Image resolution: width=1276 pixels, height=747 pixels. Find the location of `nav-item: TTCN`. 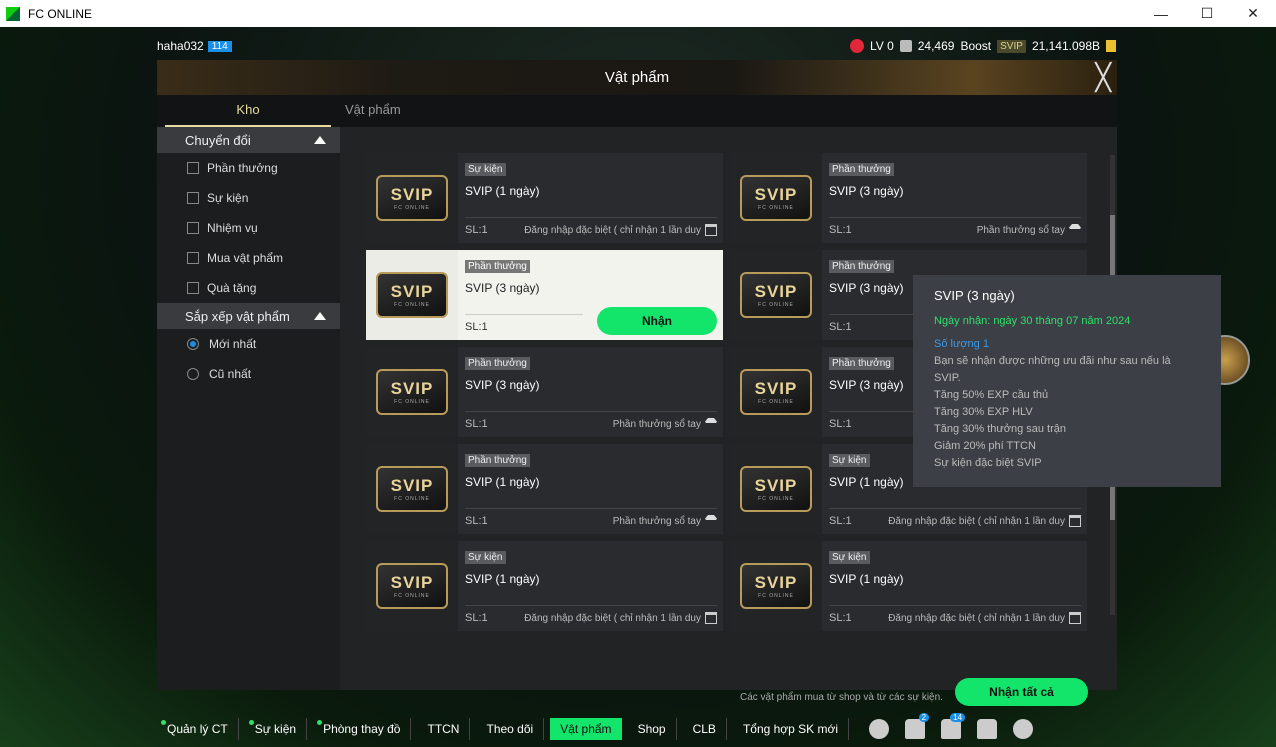

nav-item: TTCN is located at coordinates (444, 728).